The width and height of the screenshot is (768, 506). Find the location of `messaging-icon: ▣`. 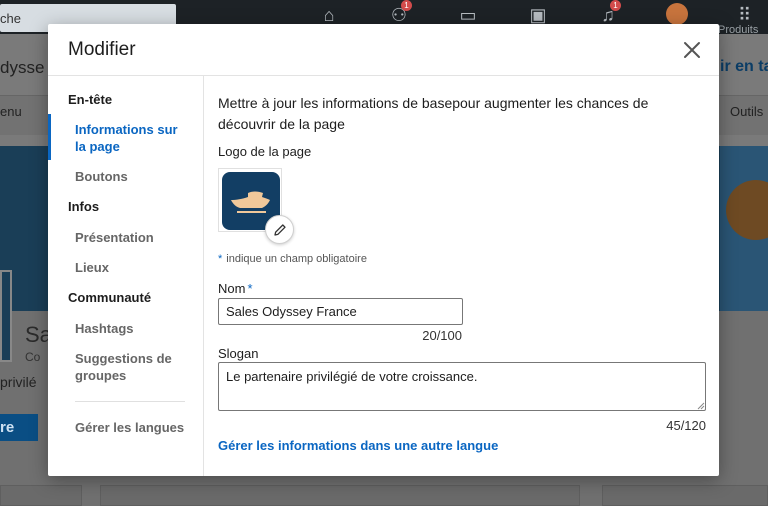

messaging-icon: ▣ is located at coordinates (538, 15).